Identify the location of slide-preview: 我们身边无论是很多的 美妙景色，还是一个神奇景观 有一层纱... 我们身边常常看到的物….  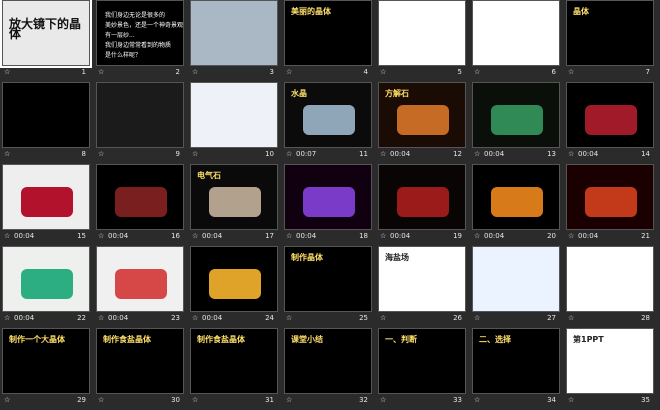
(140, 33).